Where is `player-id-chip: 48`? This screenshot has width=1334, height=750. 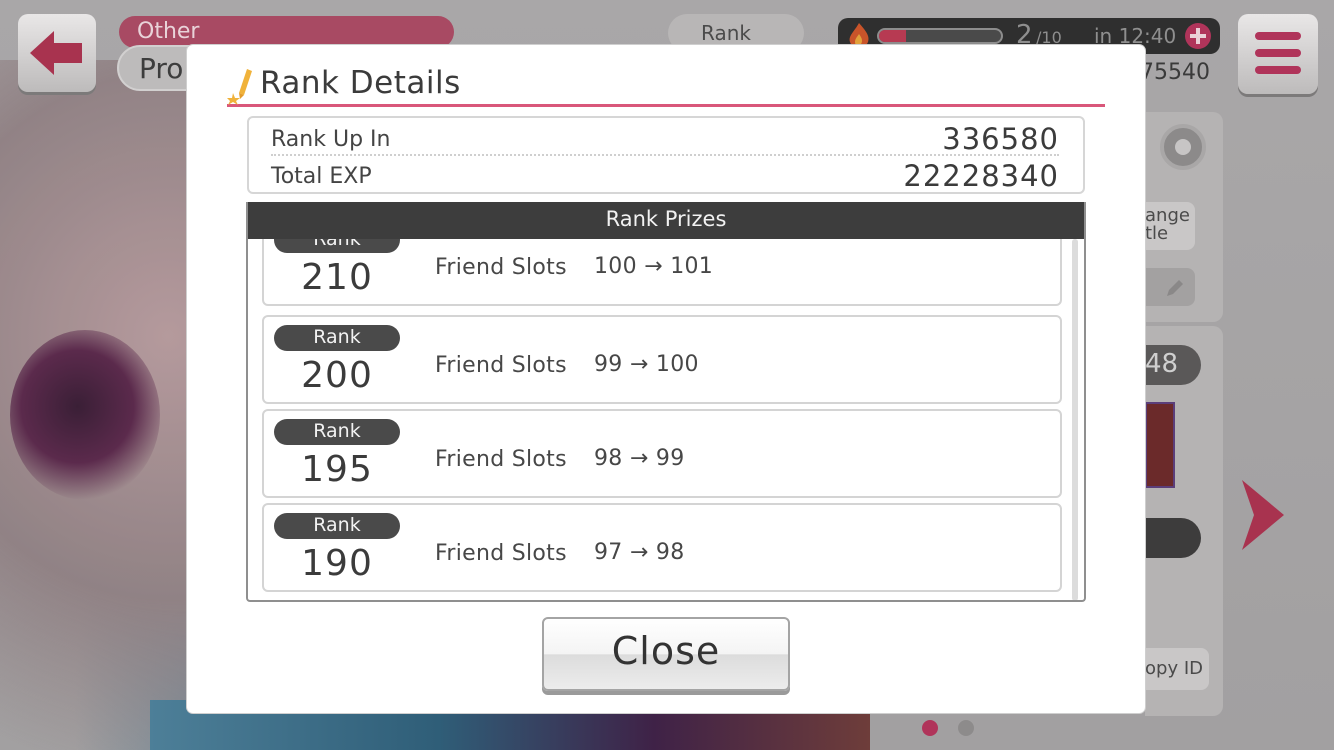
player-id-chip: 48 is located at coordinates (1173, 365).